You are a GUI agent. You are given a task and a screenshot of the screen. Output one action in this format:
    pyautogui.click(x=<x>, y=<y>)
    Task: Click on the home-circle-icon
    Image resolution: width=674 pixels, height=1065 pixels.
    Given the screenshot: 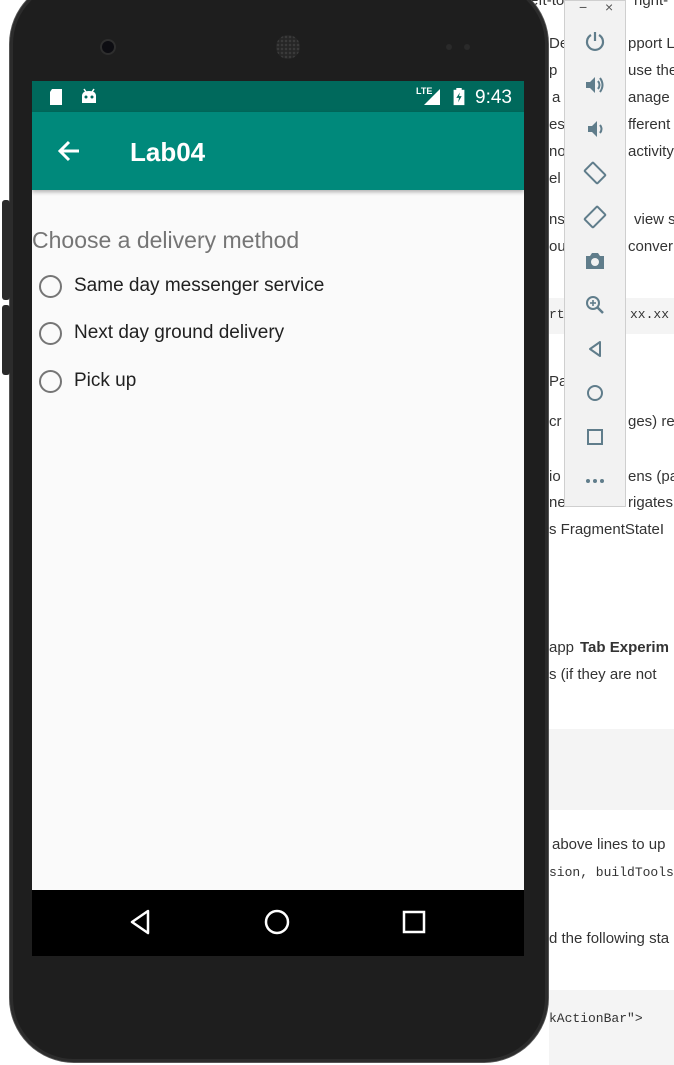 What is the action you would take?
    pyautogui.click(x=277, y=922)
    